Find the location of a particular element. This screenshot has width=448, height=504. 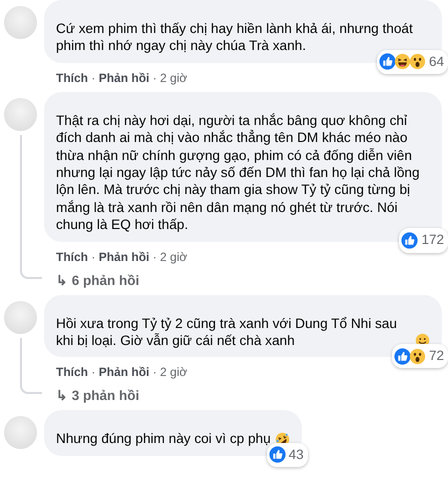

reaction-count: 43 is located at coordinates (296, 455).